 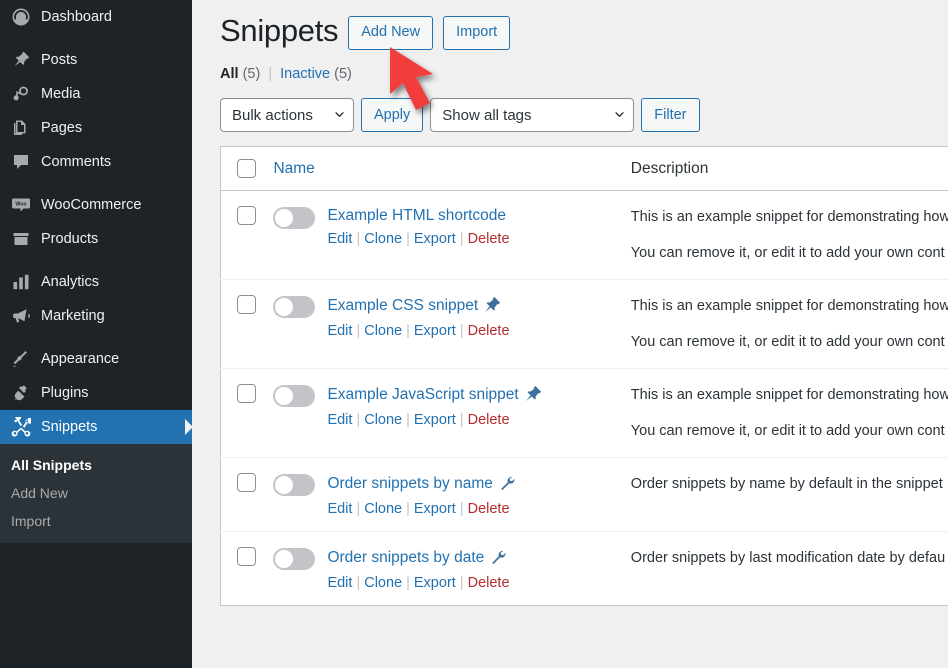 What do you see at coordinates (96, 128) in the screenshot?
I see `sidebar-item-pages: Pages` at bounding box center [96, 128].